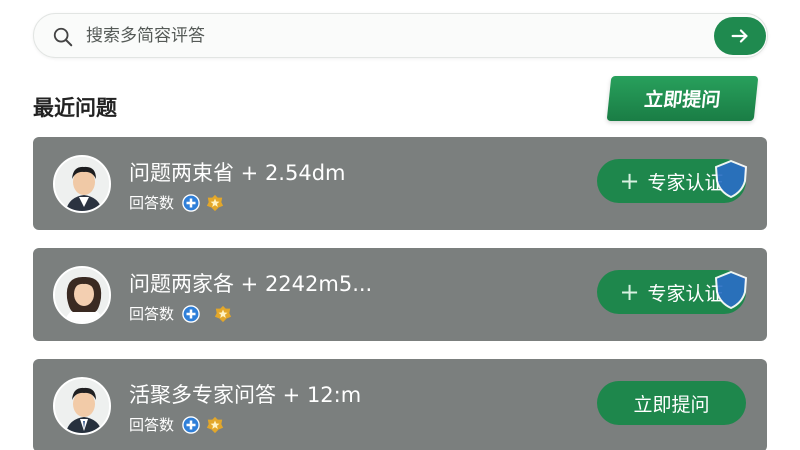 The width and height of the screenshot is (800, 450). I want to click on question-title: 活聚多专家问答 + 12:m, so click(245, 394).